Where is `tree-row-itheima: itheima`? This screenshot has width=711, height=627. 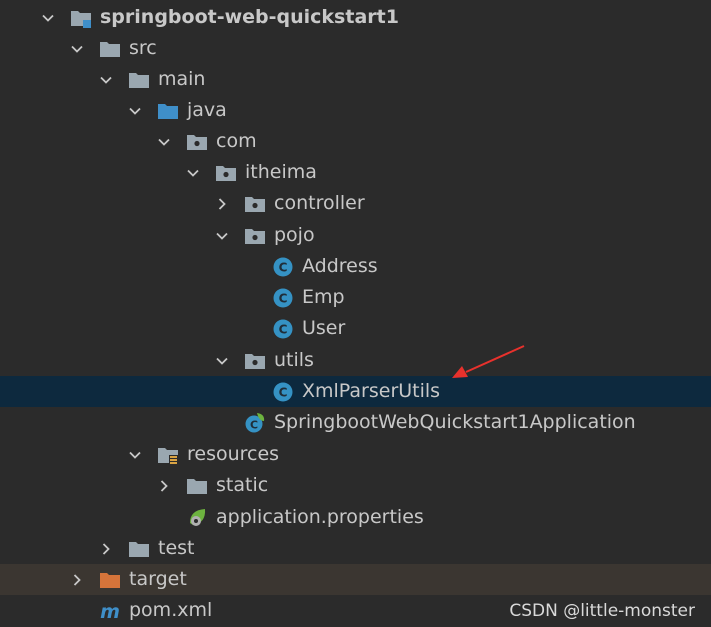 tree-row-itheima: itheima is located at coordinates (355, 172).